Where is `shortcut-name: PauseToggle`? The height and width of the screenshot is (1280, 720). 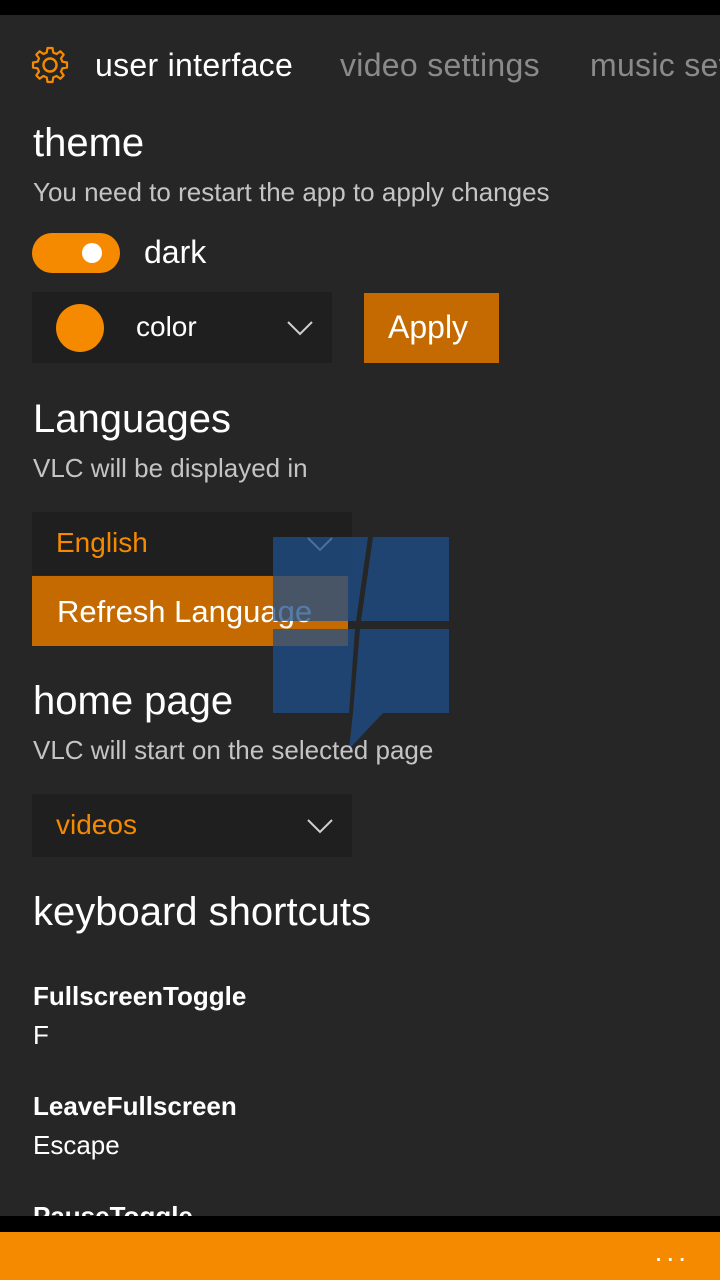 shortcut-name: PauseToggle is located at coordinates (113, 1208).